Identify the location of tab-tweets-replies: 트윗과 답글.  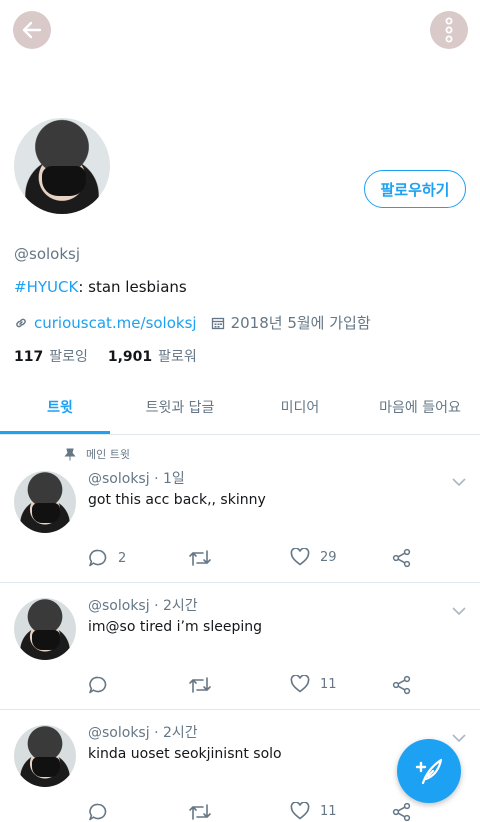
(180, 407).